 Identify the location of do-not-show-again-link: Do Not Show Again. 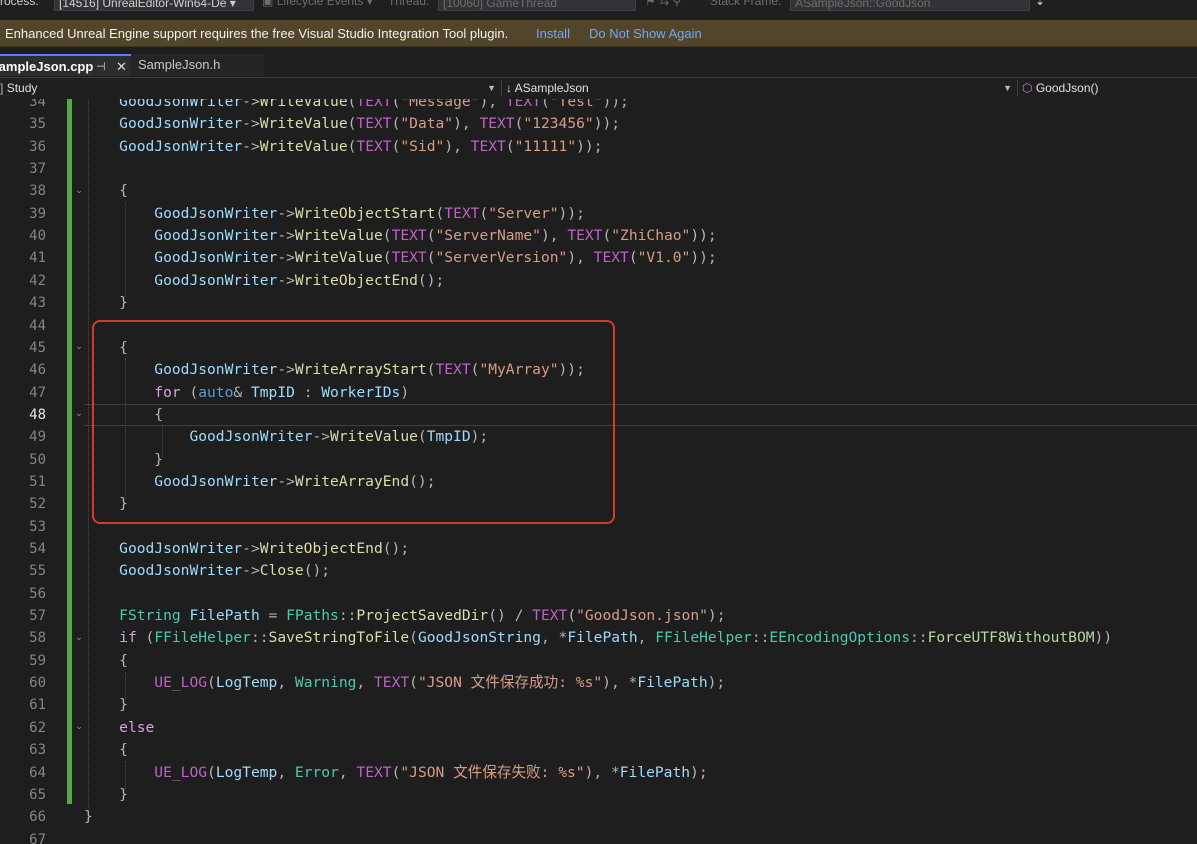
(645, 33).